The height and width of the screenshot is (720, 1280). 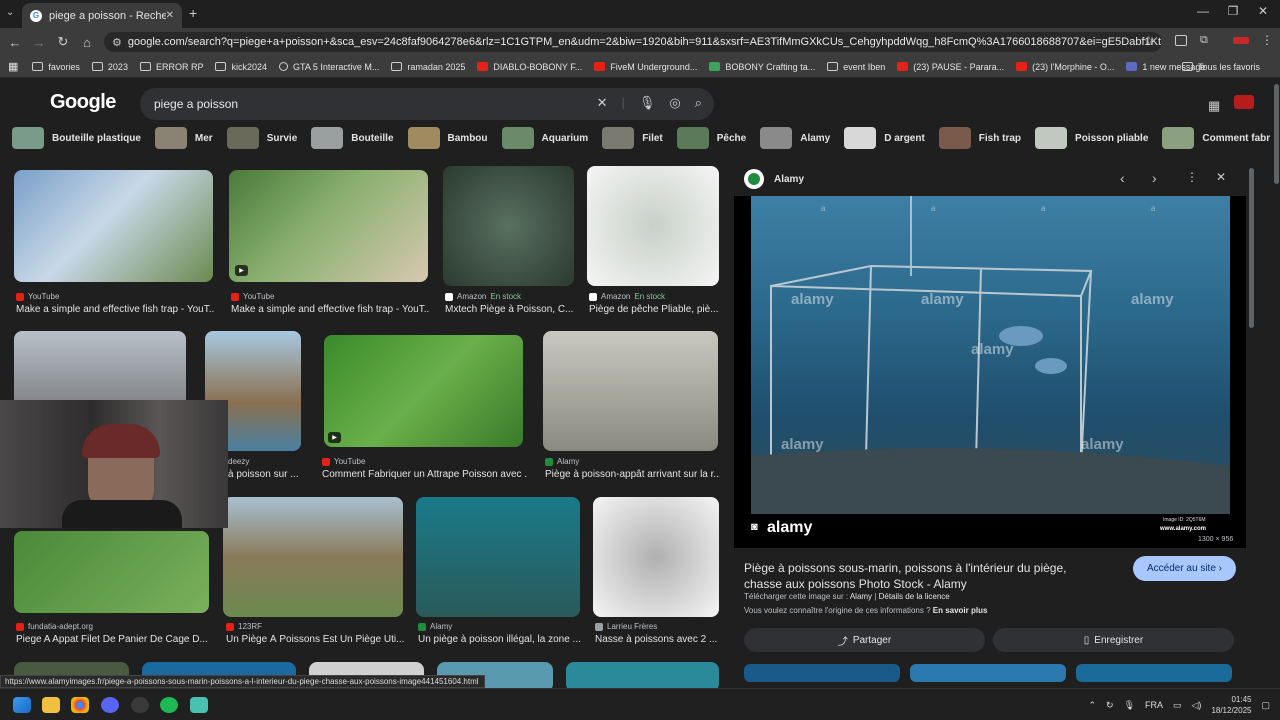 What do you see at coordinates (80, 705) in the screenshot?
I see `chrome-icon` at bounding box center [80, 705].